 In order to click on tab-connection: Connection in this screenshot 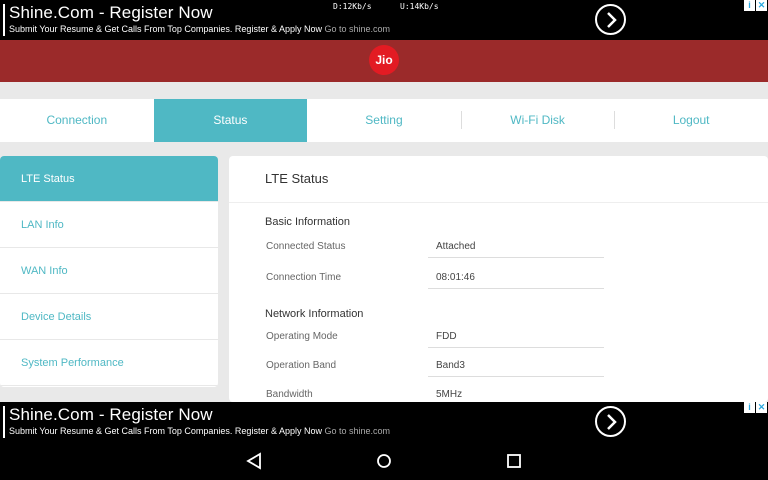, I will do `click(77, 120)`.